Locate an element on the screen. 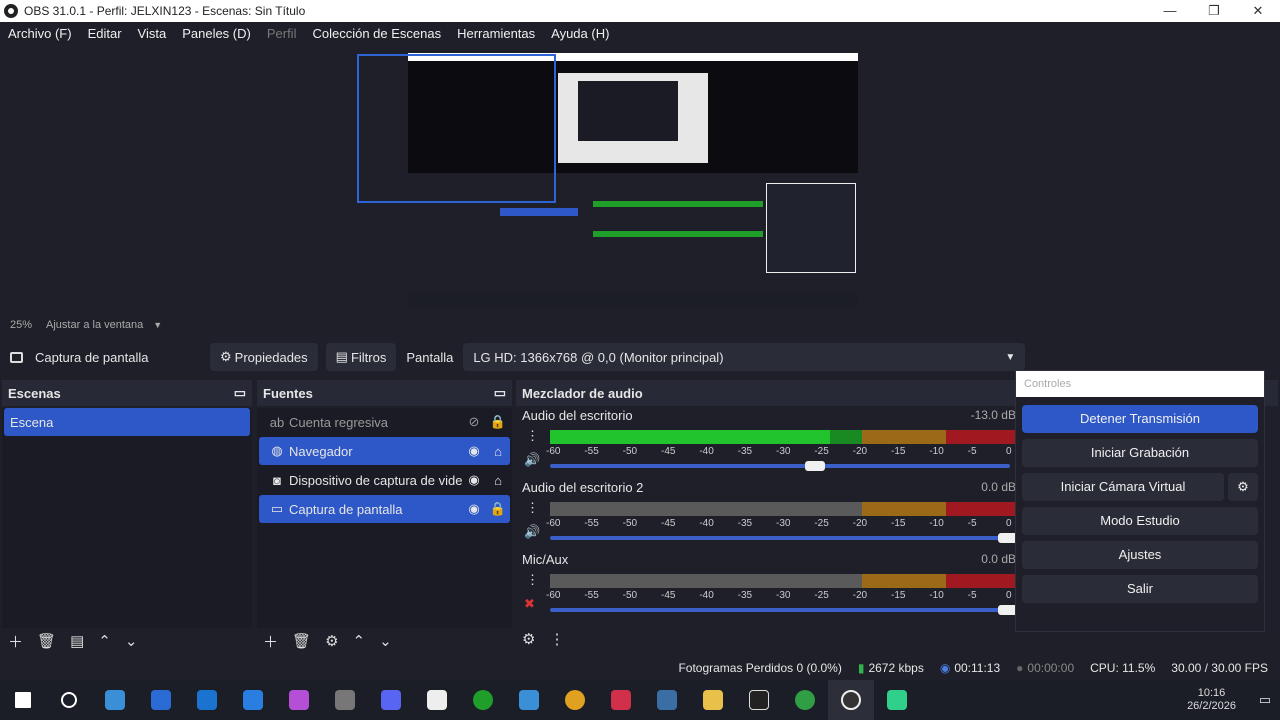 This screenshot has height=720, width=1280. scene-name: Escena is located at coordinates (32, 422).